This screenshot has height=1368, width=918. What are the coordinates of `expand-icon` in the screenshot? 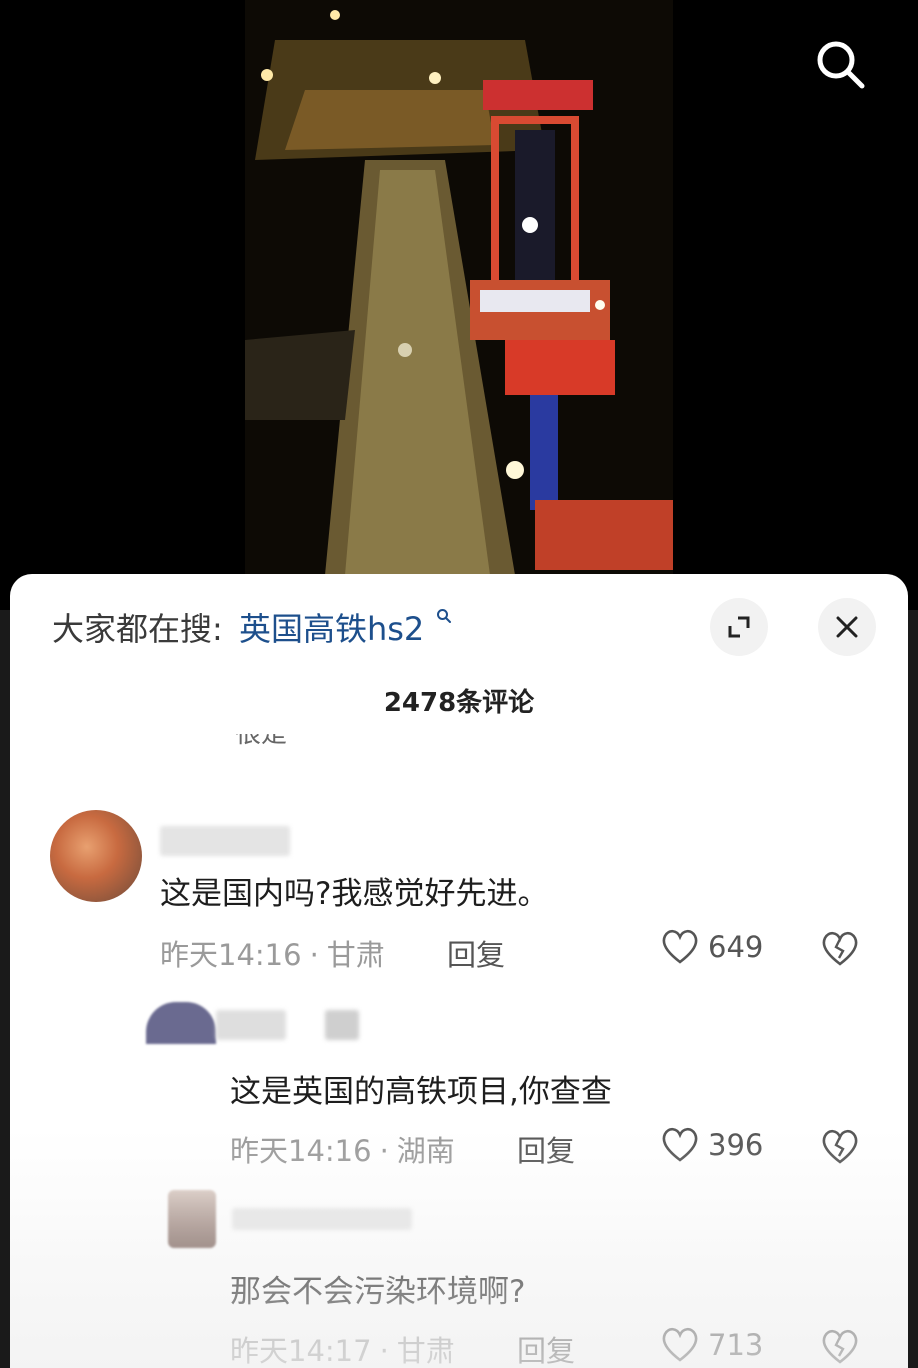 It's located at (739, 627).